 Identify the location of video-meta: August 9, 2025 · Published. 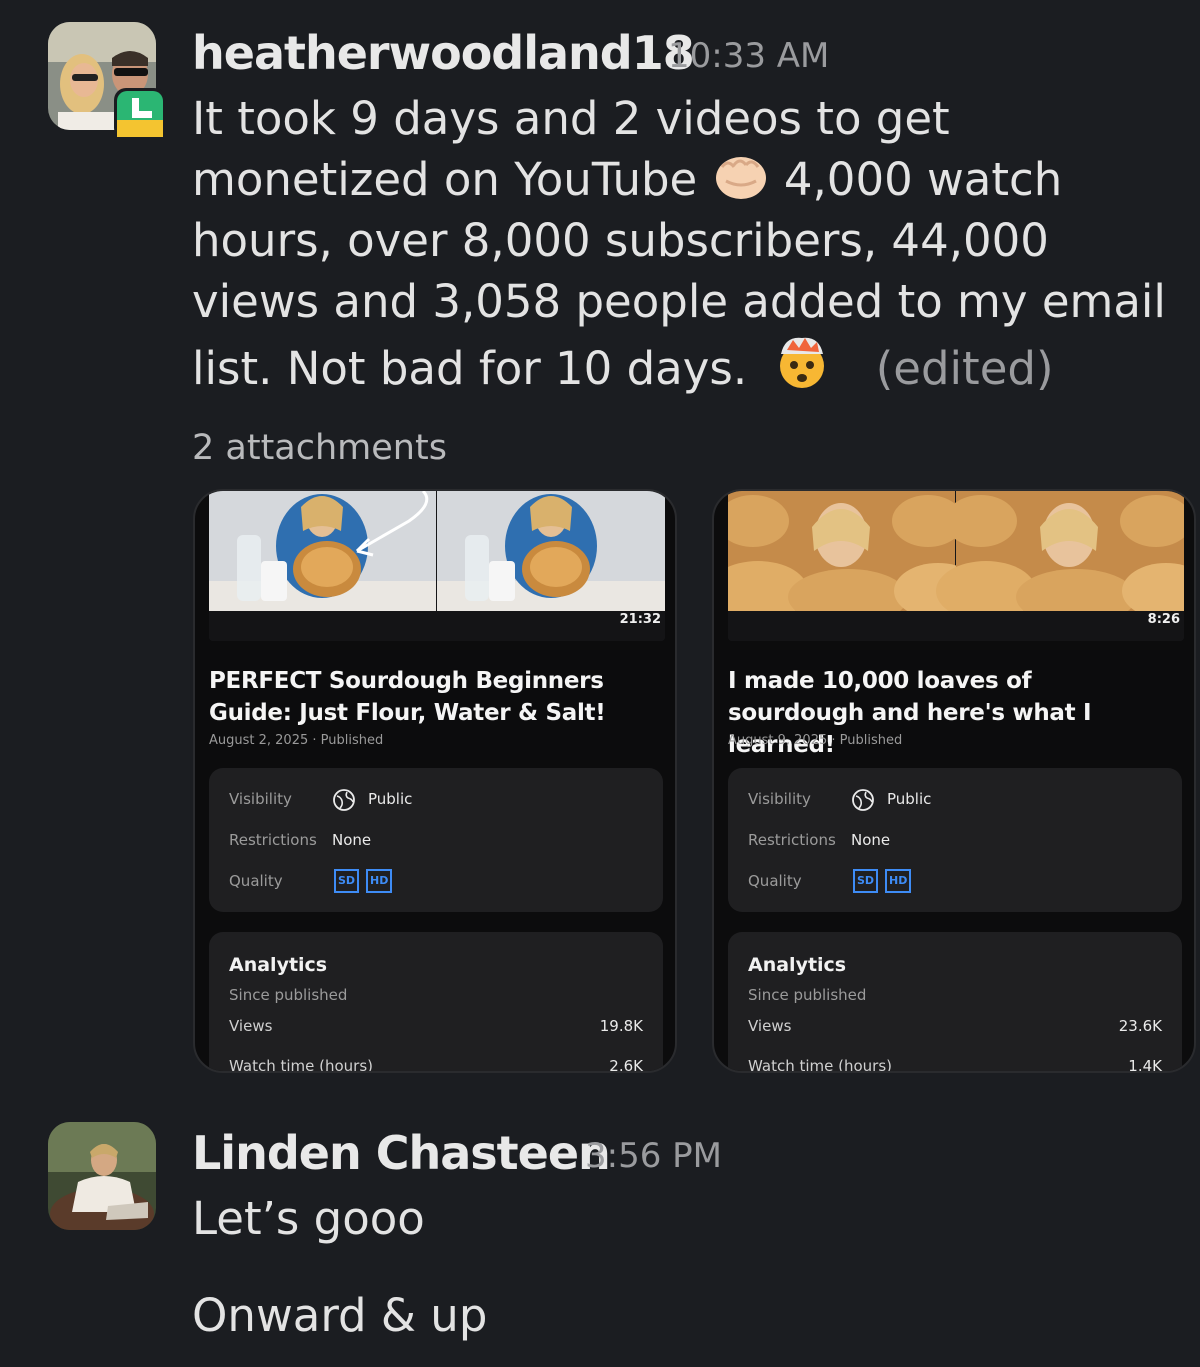
(815, 740).